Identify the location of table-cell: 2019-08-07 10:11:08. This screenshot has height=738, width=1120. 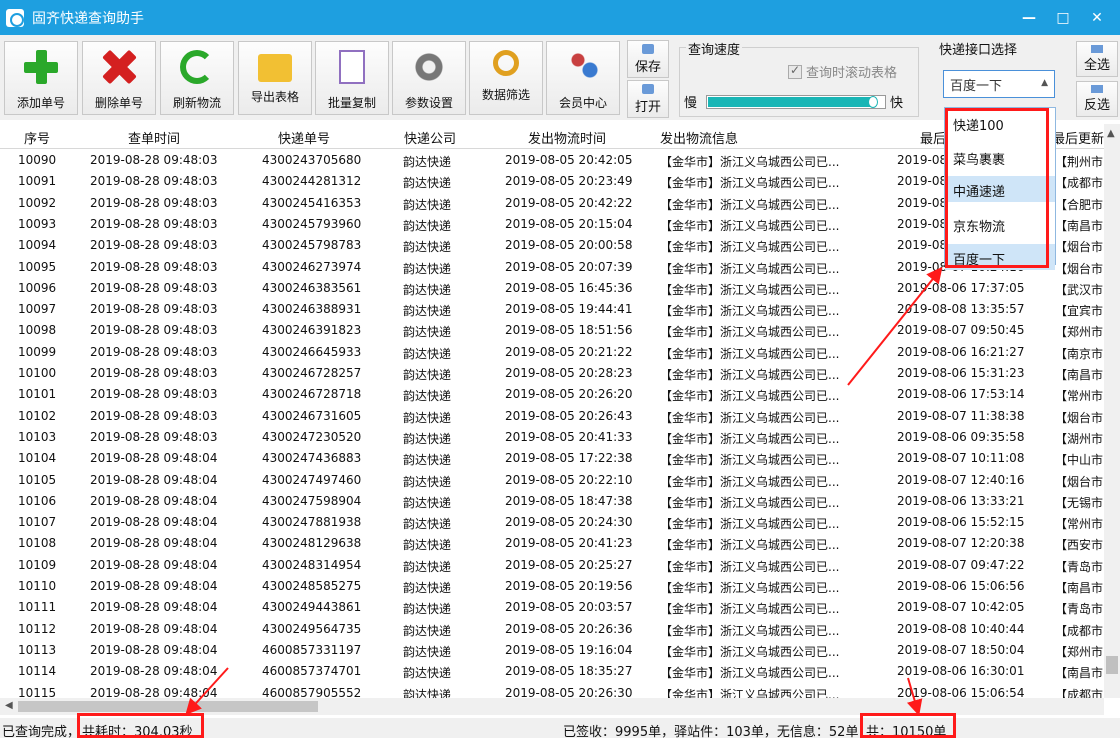
(961, 458).